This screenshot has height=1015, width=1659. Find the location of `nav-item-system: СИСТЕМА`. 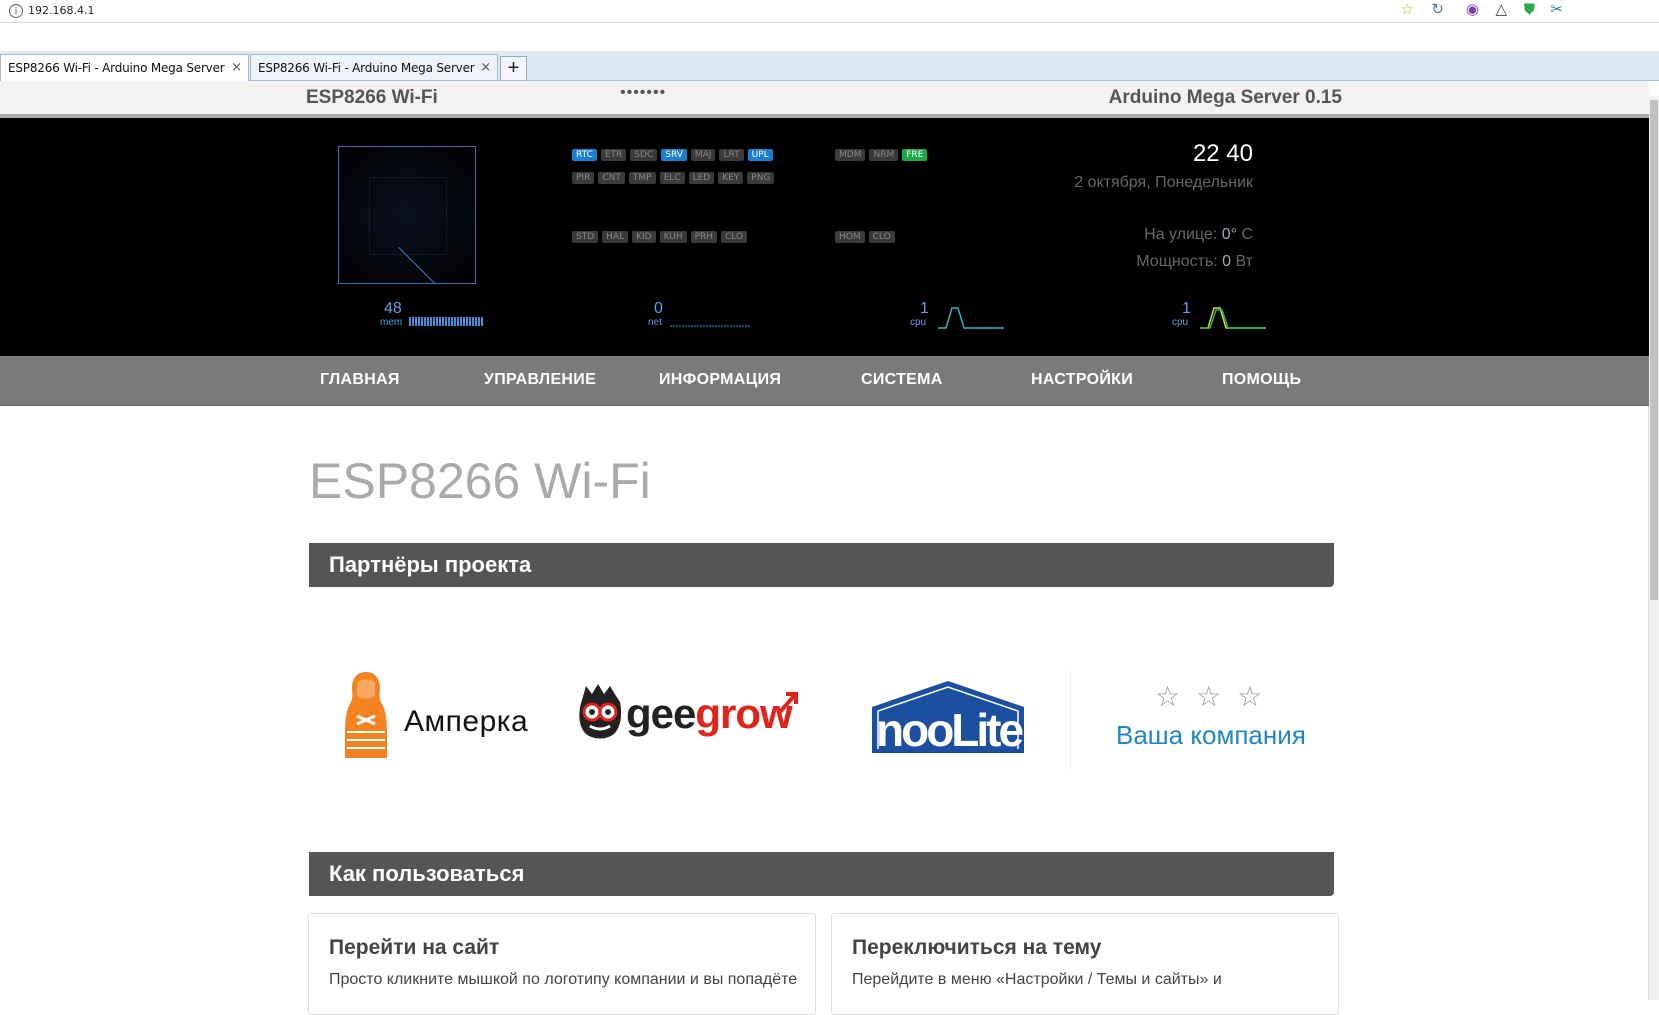

nav-item-system: СИСТЕМА is located at coordinates (902, 380).